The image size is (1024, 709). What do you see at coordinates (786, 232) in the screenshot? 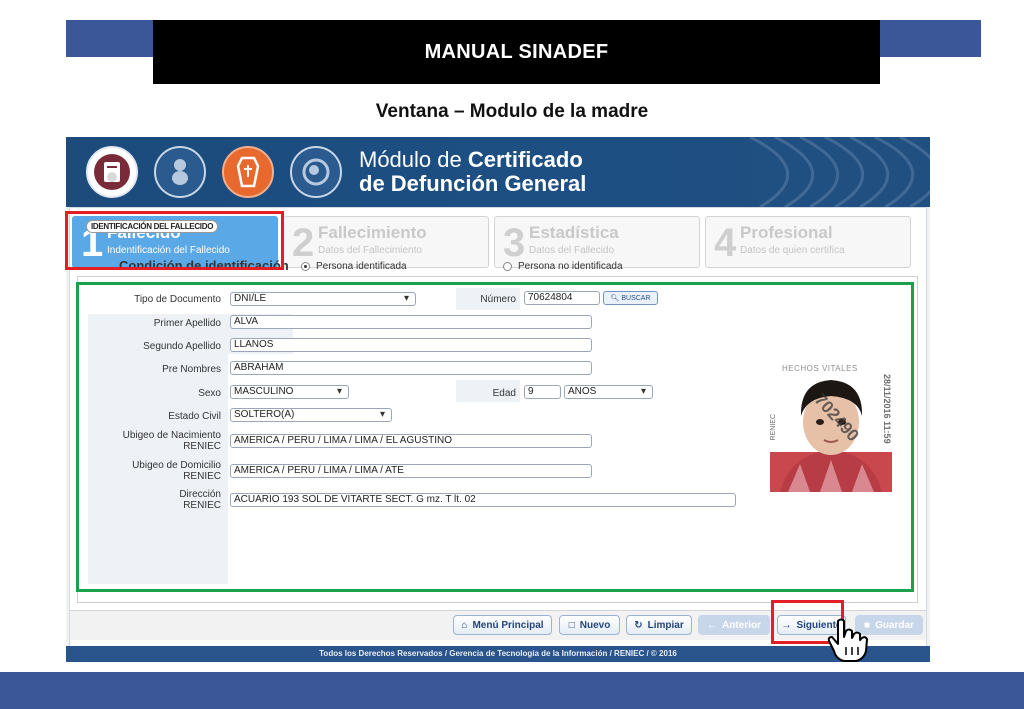
I see `step-title: Profesional` at bounding box center [786, 232].